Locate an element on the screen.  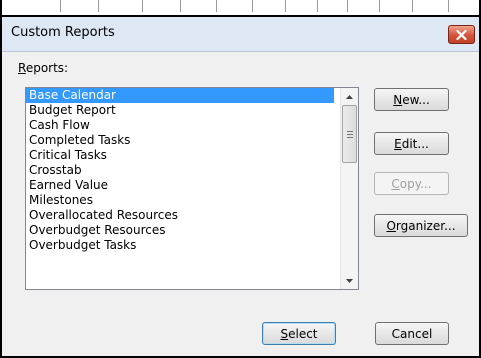
cancel-button: Cancel is located at coordinates (412, 333).